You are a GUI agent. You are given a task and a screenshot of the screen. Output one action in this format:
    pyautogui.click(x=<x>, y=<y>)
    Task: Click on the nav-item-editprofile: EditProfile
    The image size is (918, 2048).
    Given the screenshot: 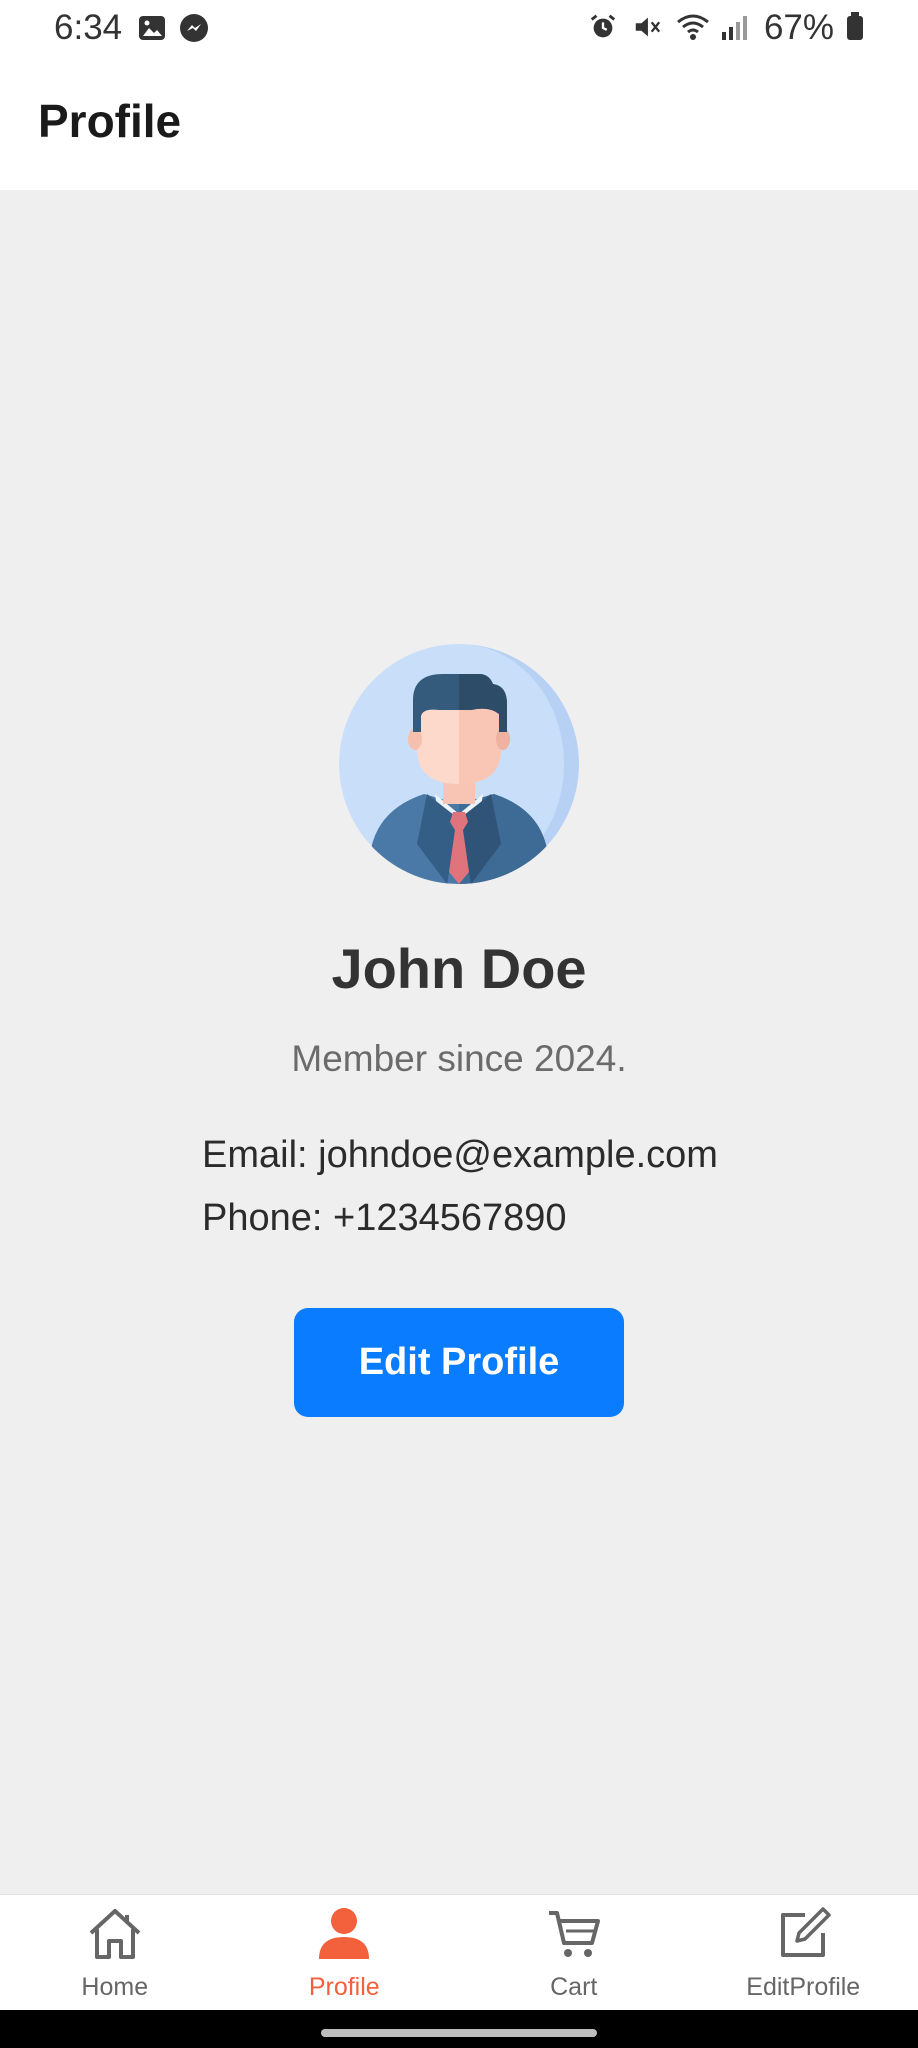 What is the action you would take?
    pyautogui.click(x=803, y=1953)
    